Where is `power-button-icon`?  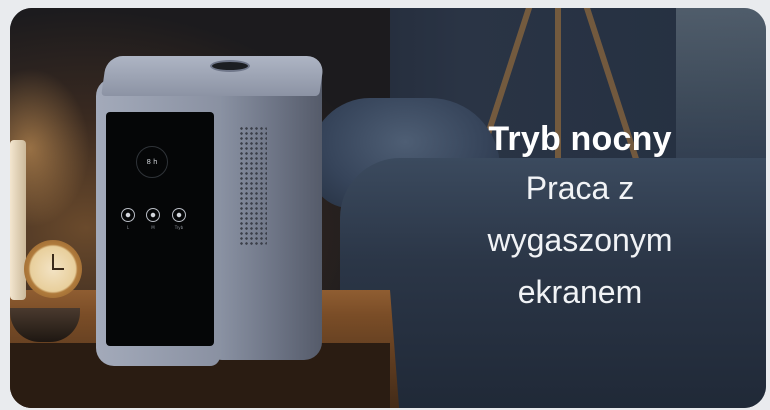
power-button-icon is located at coordinates (230, 66).